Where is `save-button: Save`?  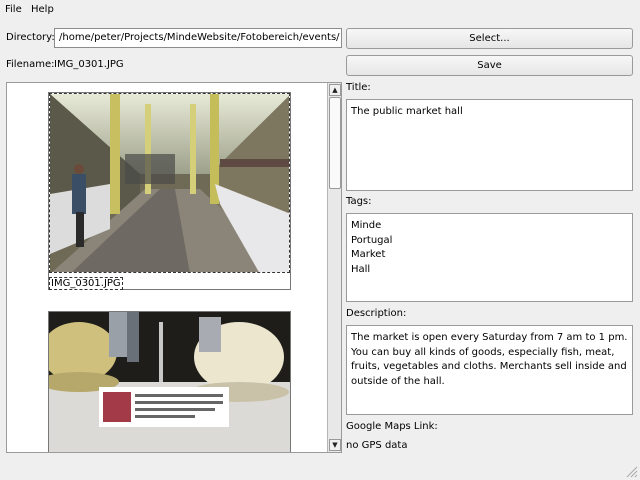 save-button: Save is located at coordinates (489, 65).